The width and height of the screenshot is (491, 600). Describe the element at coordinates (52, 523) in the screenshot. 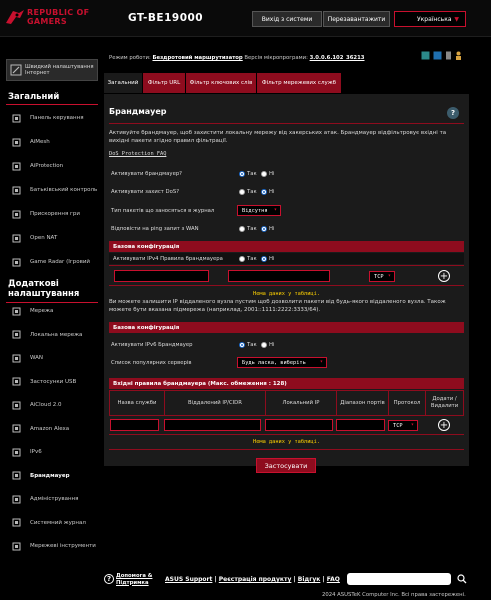

I see `sidebar-item-log: Системний журнал` at that location.